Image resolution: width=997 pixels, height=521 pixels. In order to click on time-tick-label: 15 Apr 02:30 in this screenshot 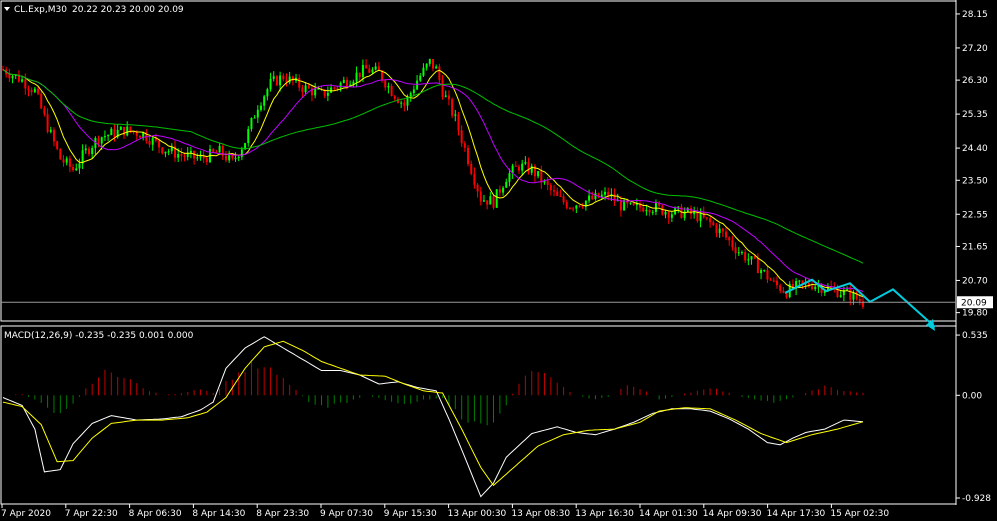, I will do `click(859, 514)`.